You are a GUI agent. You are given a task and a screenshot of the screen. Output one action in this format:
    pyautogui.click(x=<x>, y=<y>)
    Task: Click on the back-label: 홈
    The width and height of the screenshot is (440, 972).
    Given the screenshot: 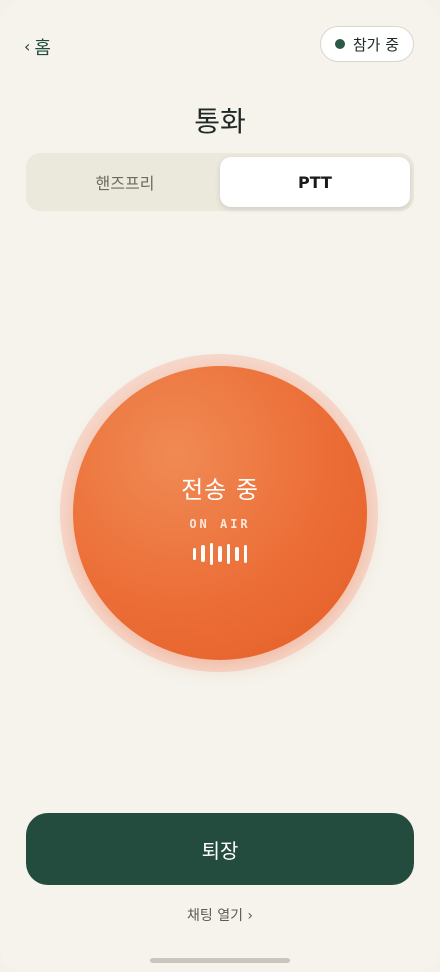 What is the action you would take?
    pyautogui.click(x=42, y=48)
    